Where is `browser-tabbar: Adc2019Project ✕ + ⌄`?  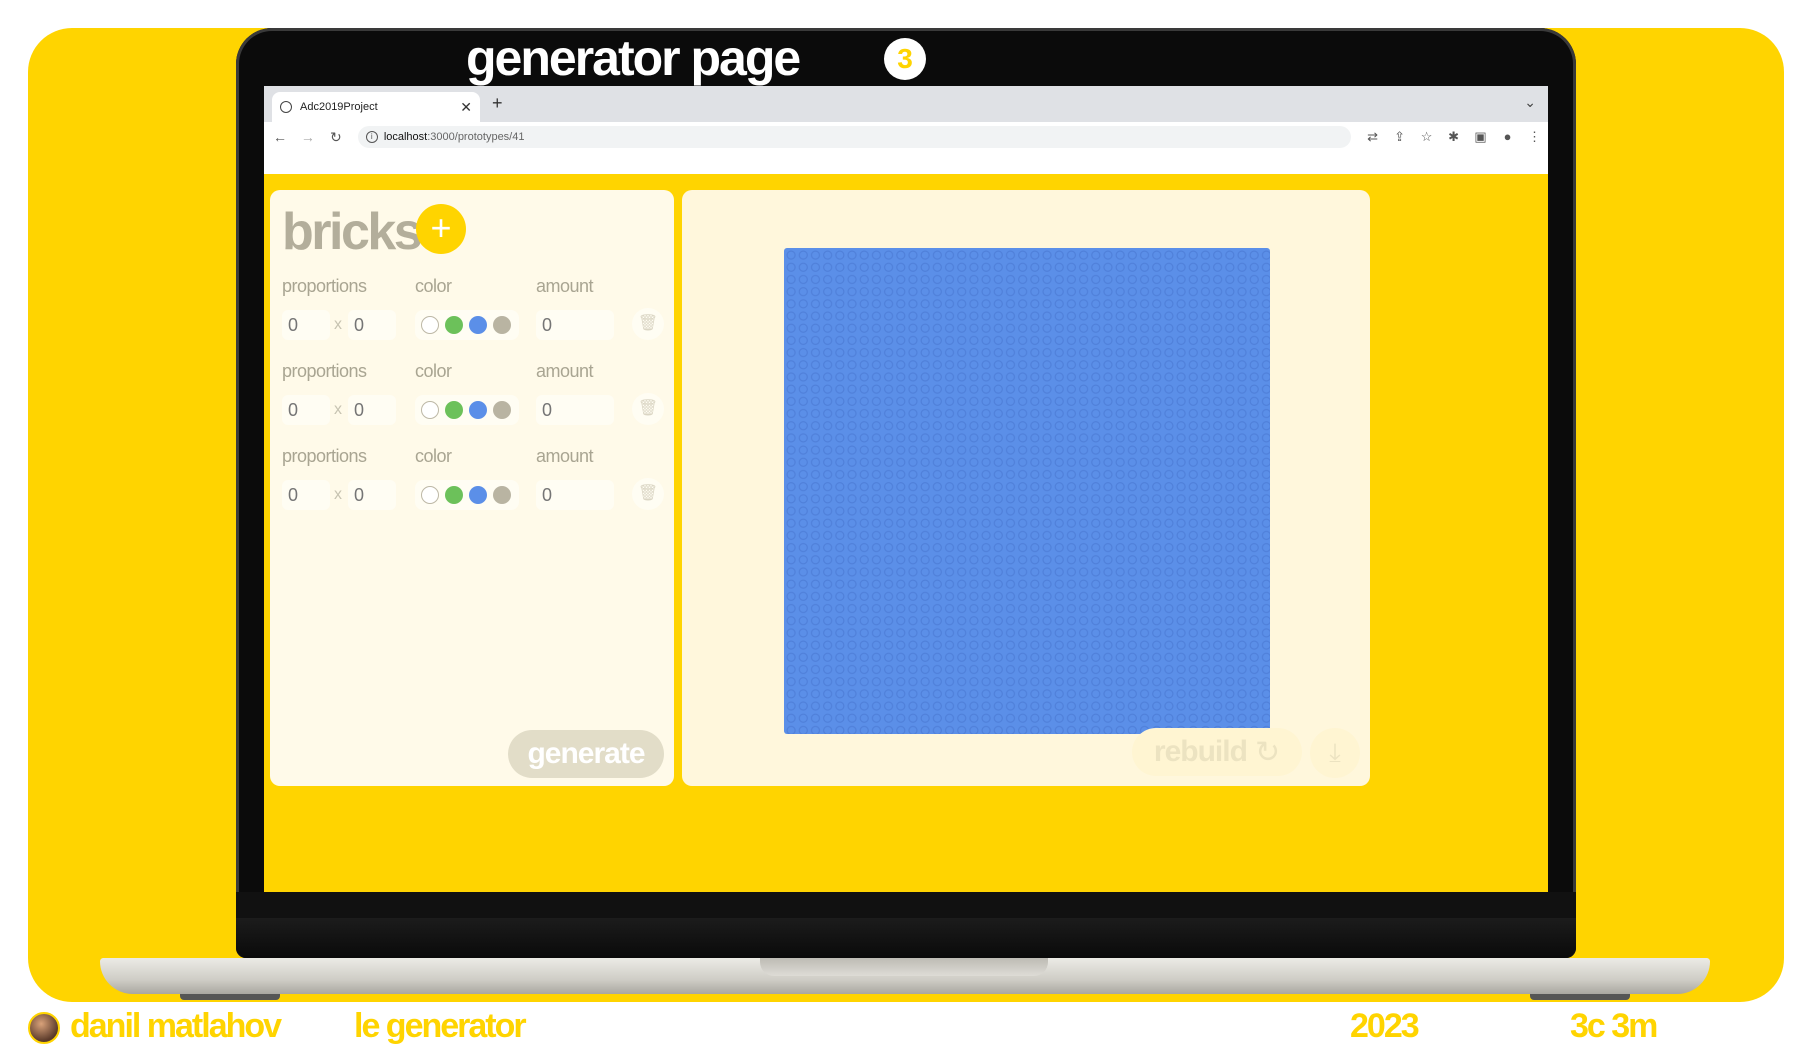
browser-tabbar: Adc2019Project ✕ + ⌄ is located at coordinates (906, 104).